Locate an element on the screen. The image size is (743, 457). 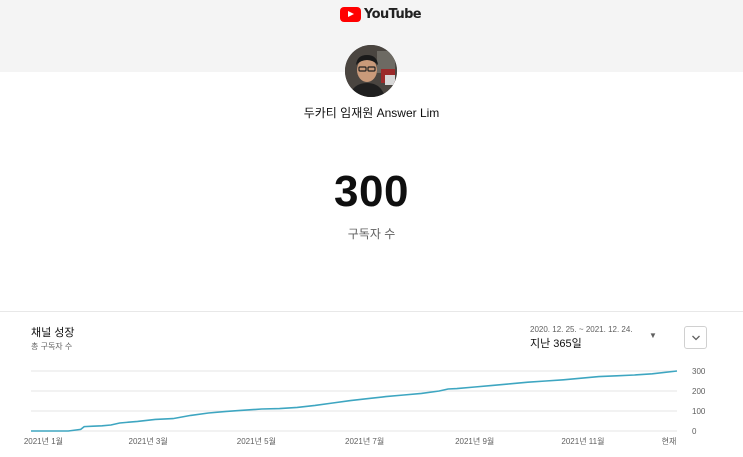
x-tick-label: 2021년 3월 is located at coordinates (148, 441).